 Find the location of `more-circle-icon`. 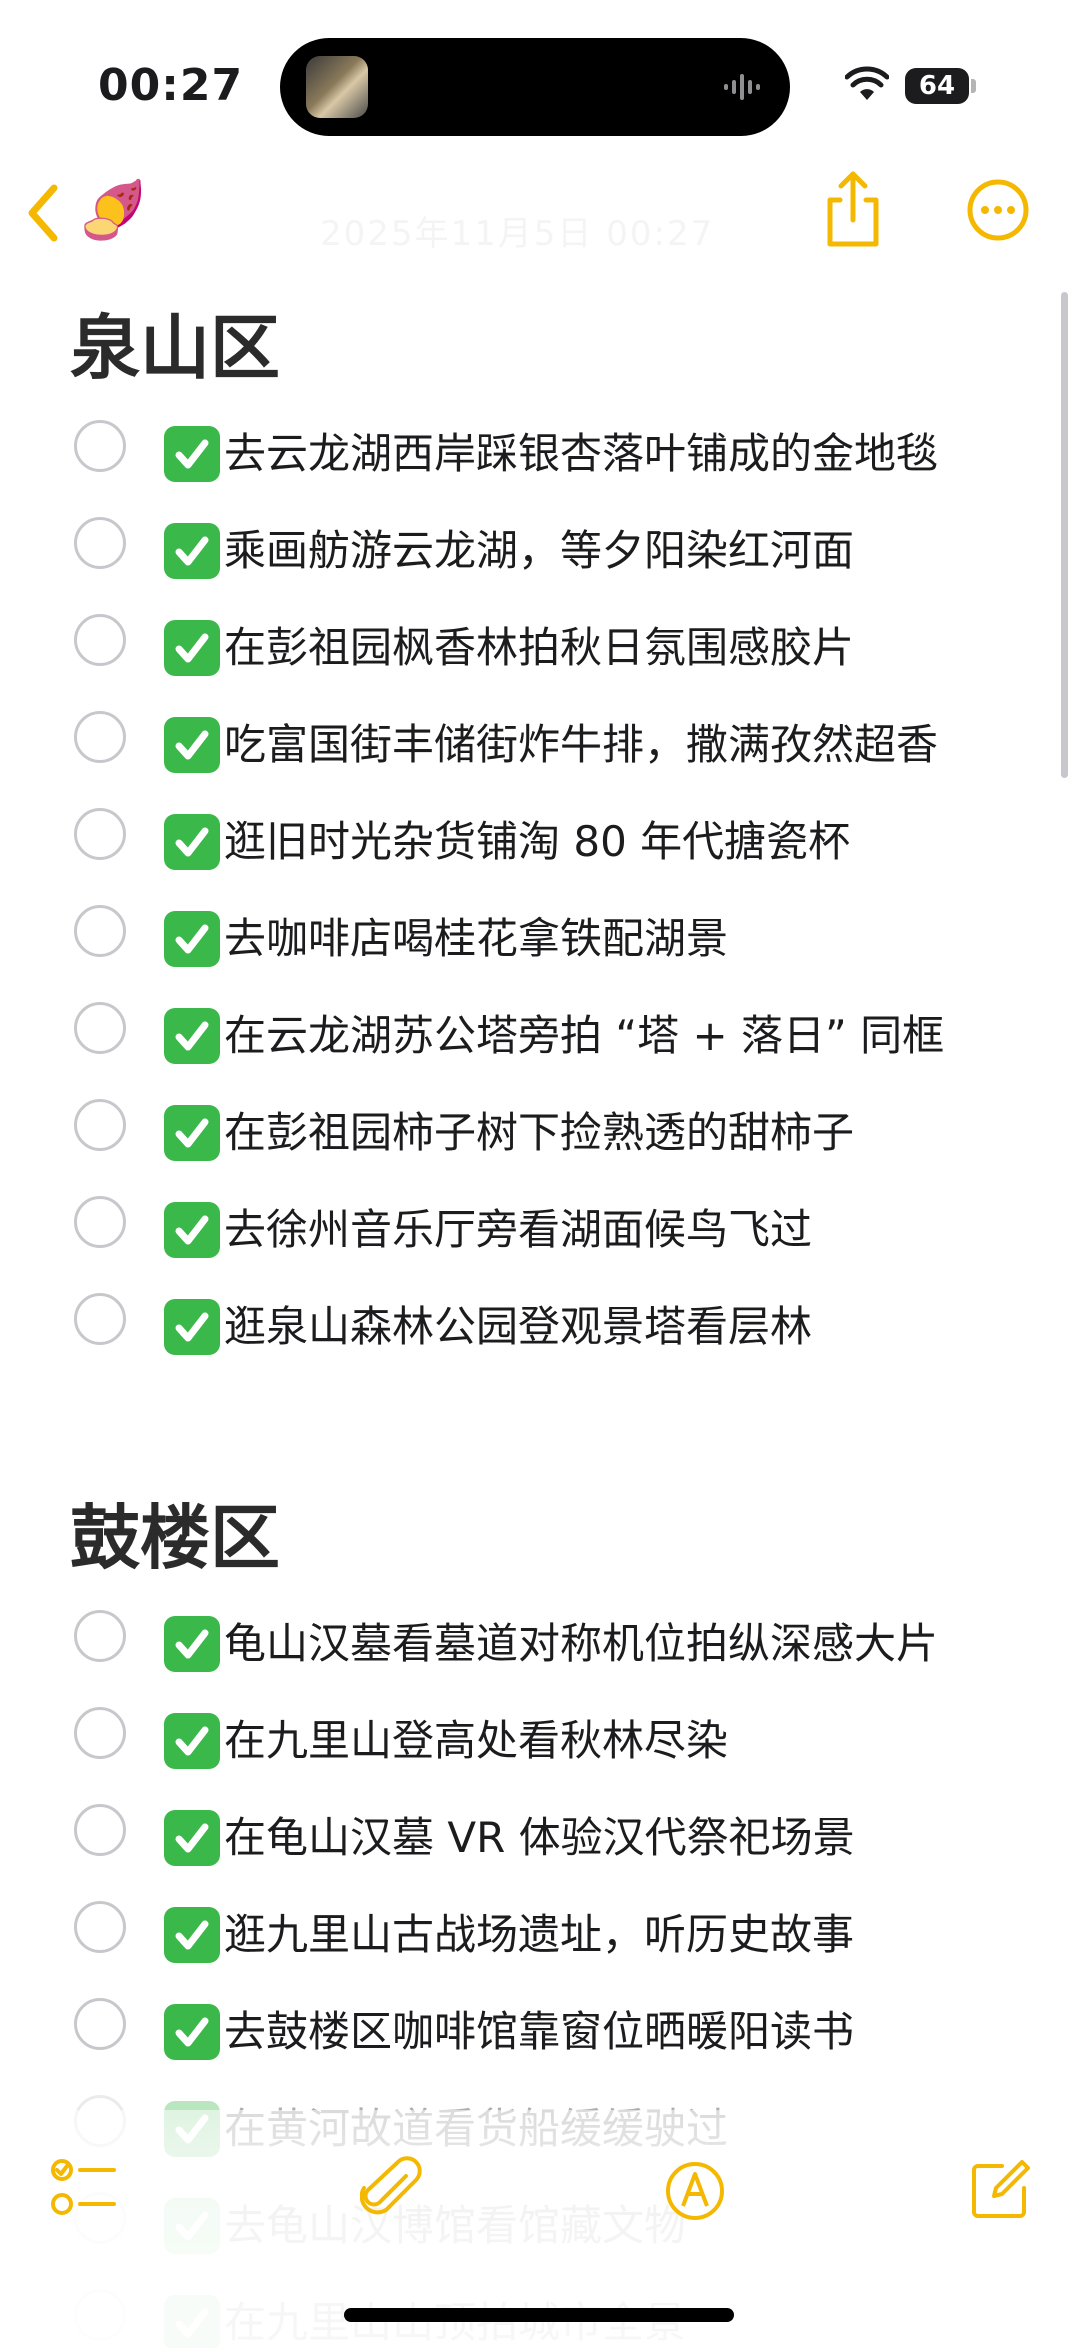

more-circle-icon is located at coordinates (998, 210).